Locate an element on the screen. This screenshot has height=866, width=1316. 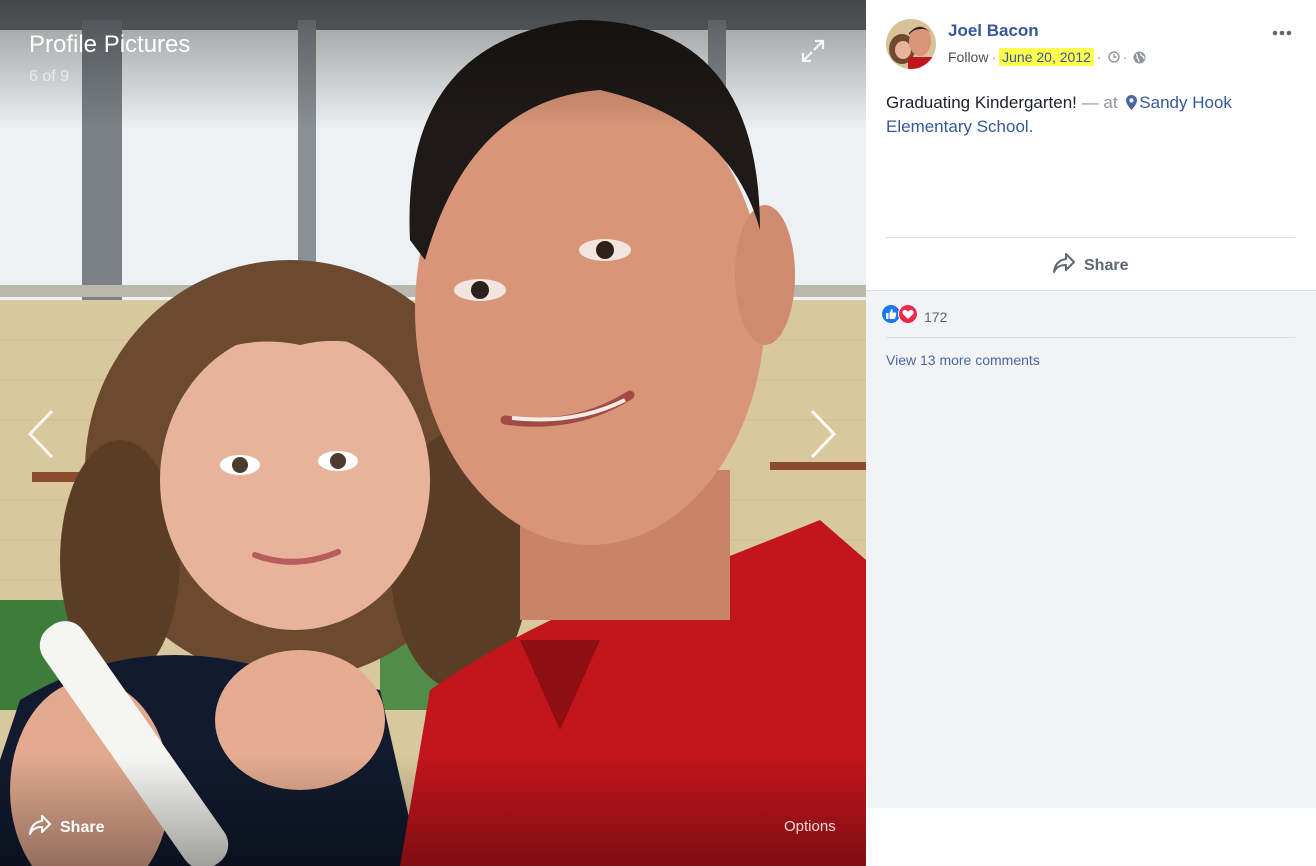
reactions-summary: 172 is located at coordinates (914, 316).